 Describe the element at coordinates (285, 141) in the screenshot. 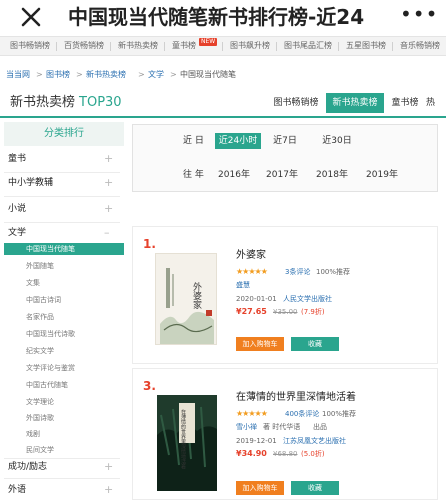

I see `filter-option-7d: 近7日` at that location.